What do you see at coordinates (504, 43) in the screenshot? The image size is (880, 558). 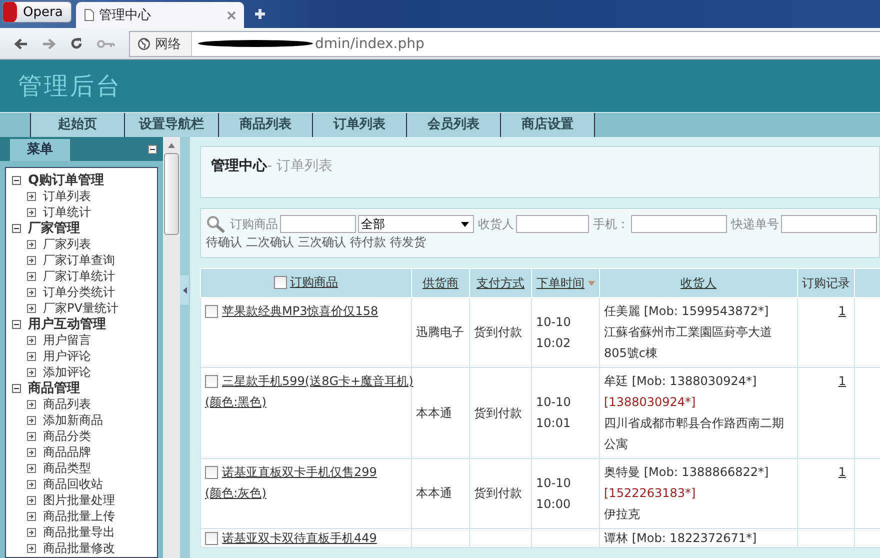 I see `address-field: 网络 dmin/index.php` at bounding box center [504, 43].